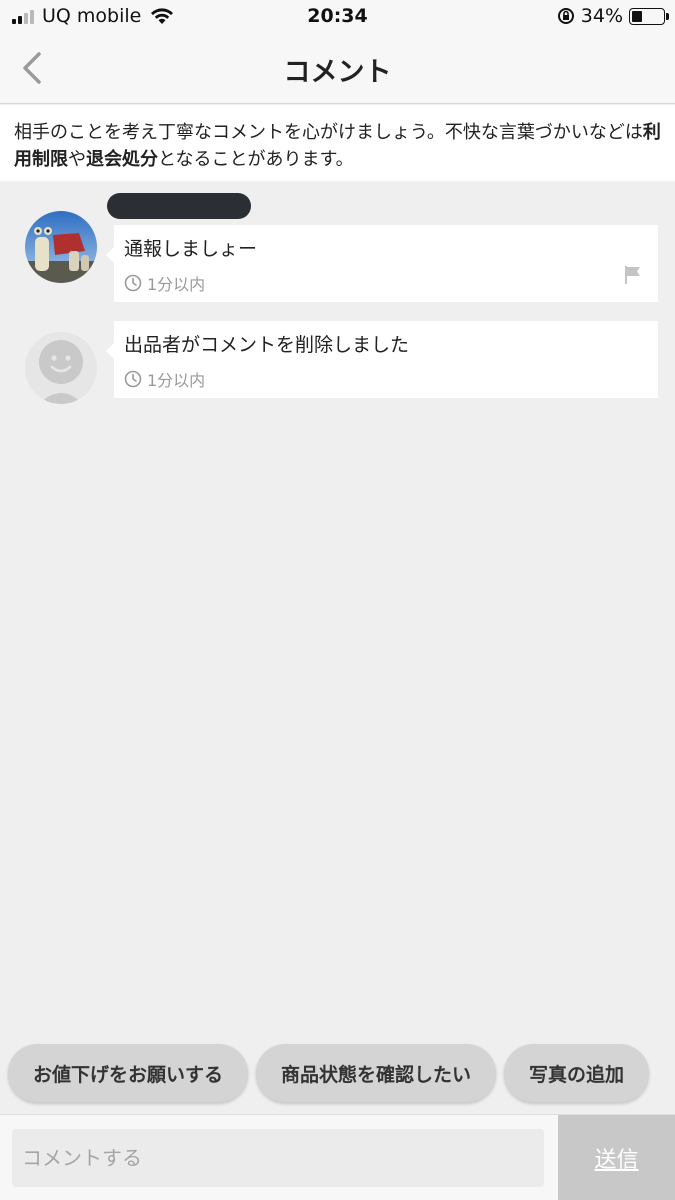 The width and height of the screenshot is (675, 1200). What do you see at coordinates (382, 359) in the screenshot?
I see `comment-bubble: 出品者がコメントを削除しました 1分以内` at bounding box center [382, 359].